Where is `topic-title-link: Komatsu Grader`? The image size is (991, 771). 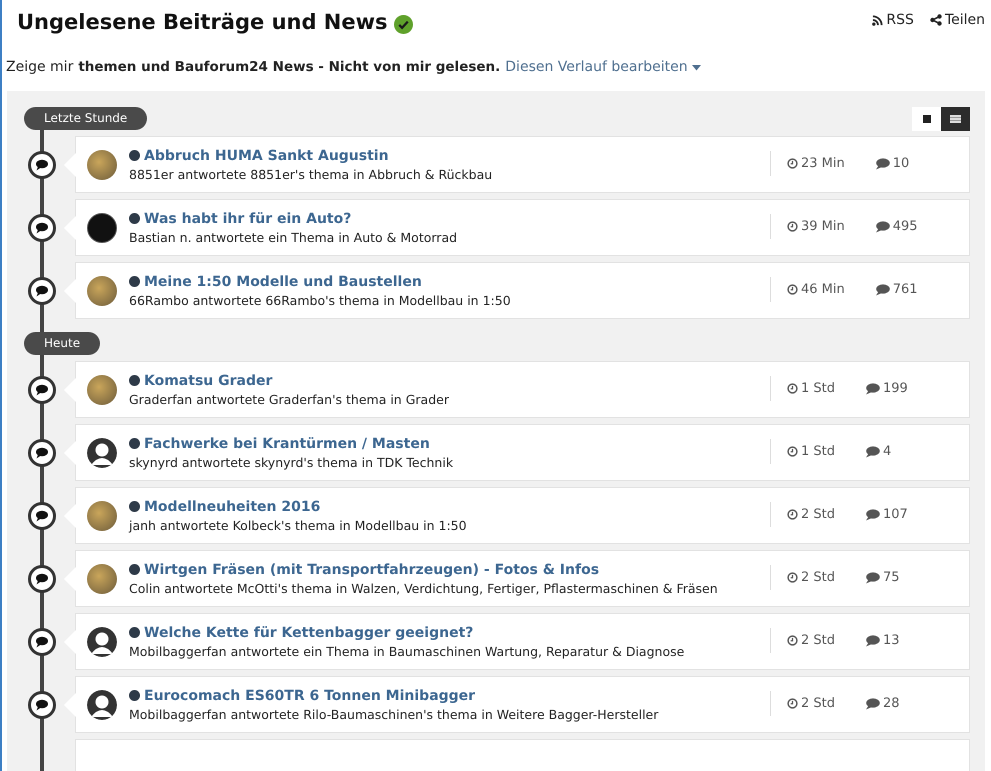 topic-title-link: Komatsu Grader is located at coordinates (208, 380).